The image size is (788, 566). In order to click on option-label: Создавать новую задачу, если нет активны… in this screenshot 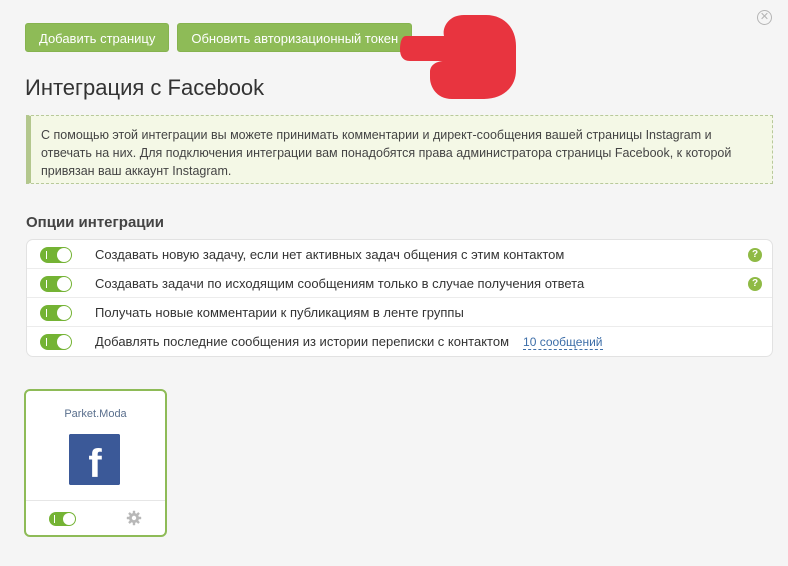, I will do `click(330, 254)`.